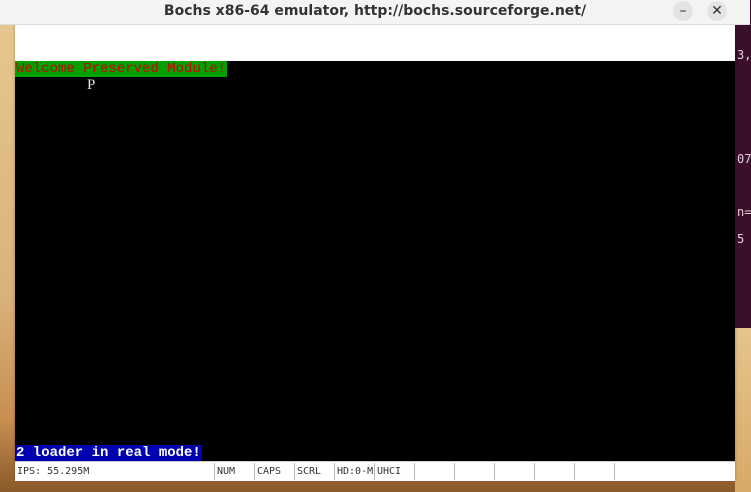  What do you see at coordinates (744, 159) in the screenshot?
I see `terminal-fragment: 07,` at bounding box center [744, 159].